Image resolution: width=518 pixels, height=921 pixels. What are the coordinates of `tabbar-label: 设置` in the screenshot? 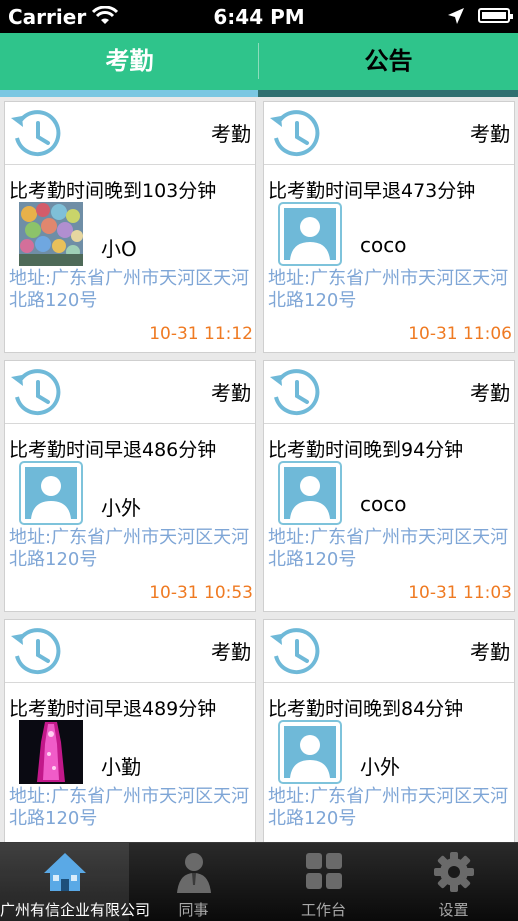 It's located at (453, 910).